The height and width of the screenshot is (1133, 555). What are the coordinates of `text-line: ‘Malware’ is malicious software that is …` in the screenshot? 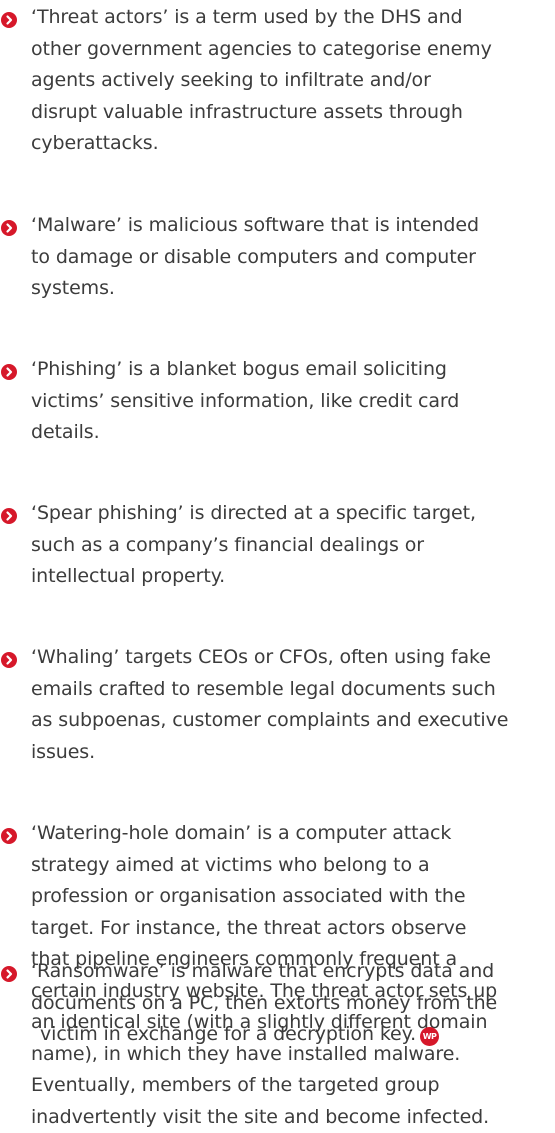 It's located at (288, 226).